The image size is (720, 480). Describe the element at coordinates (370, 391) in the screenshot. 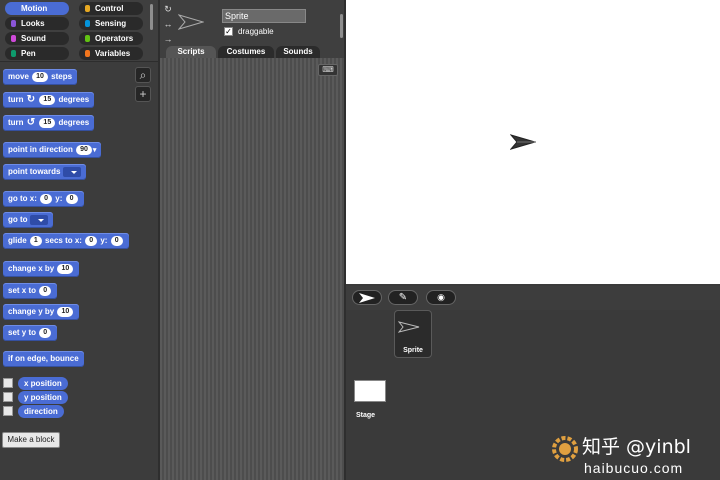

I see `stage-thumbnail` at that location.